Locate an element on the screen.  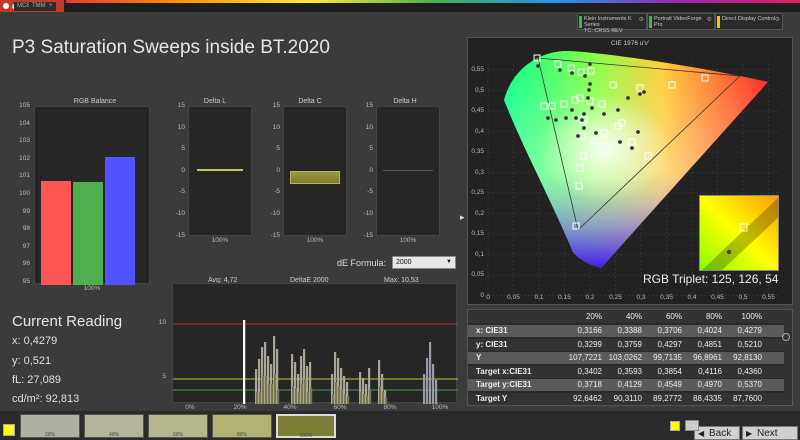
bottom-bar: 20% 40% 60% 80% 100% ◀ Back ▶ Next is located at coordinates (400, 425).